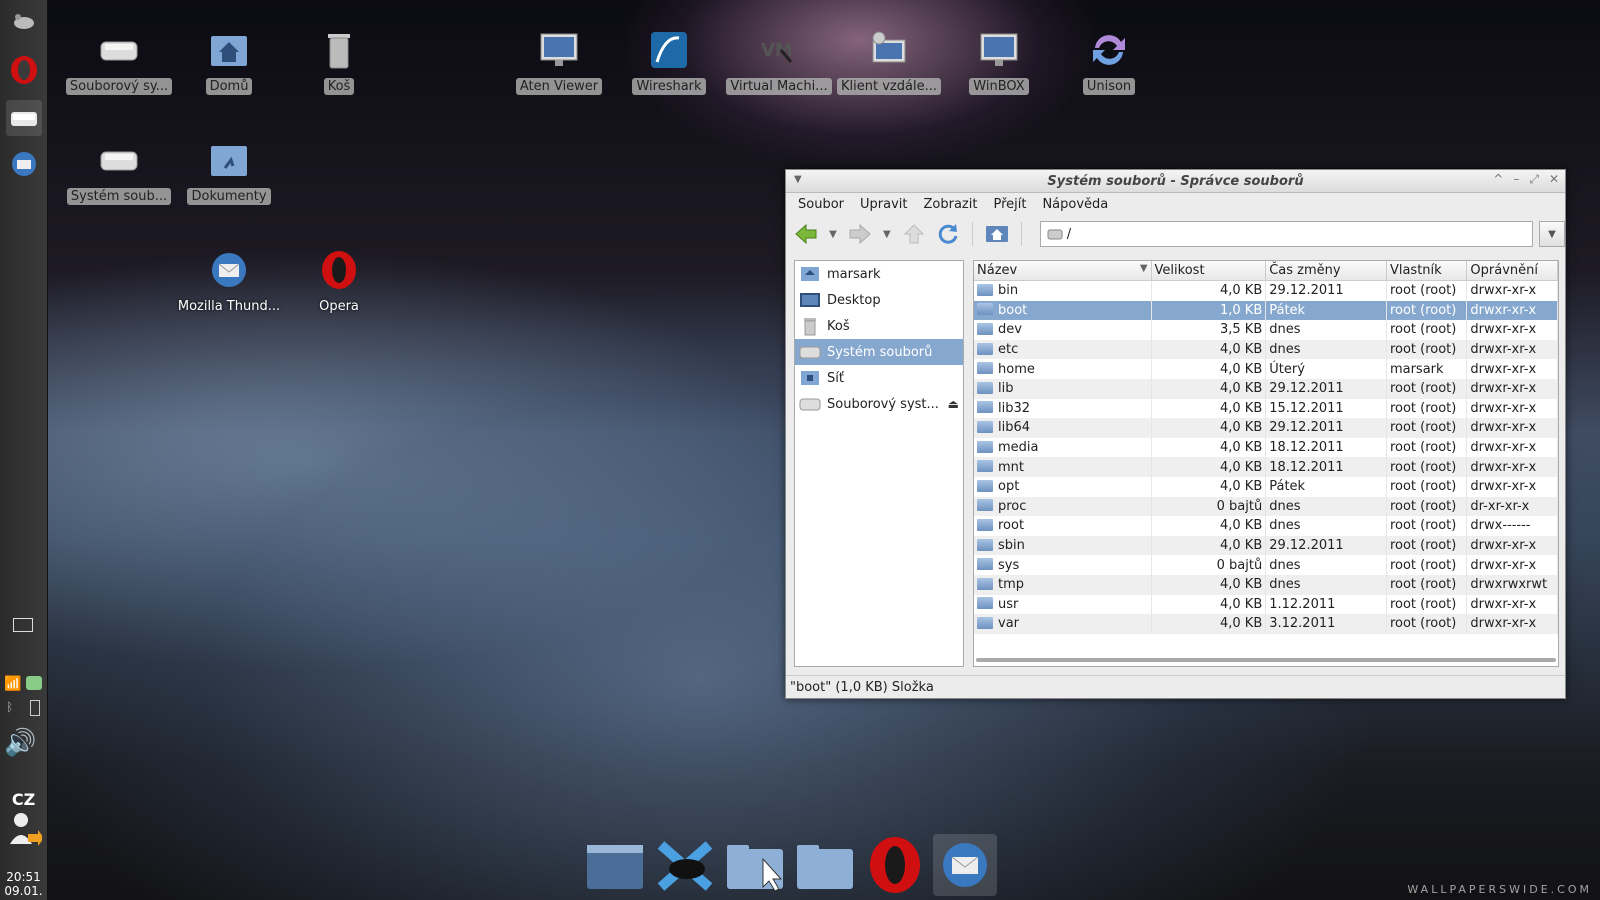  What do you see at coordinates (1554, 179) in the screenshot?
I see `close-button: ✕` at bounding box center [1554, 179].